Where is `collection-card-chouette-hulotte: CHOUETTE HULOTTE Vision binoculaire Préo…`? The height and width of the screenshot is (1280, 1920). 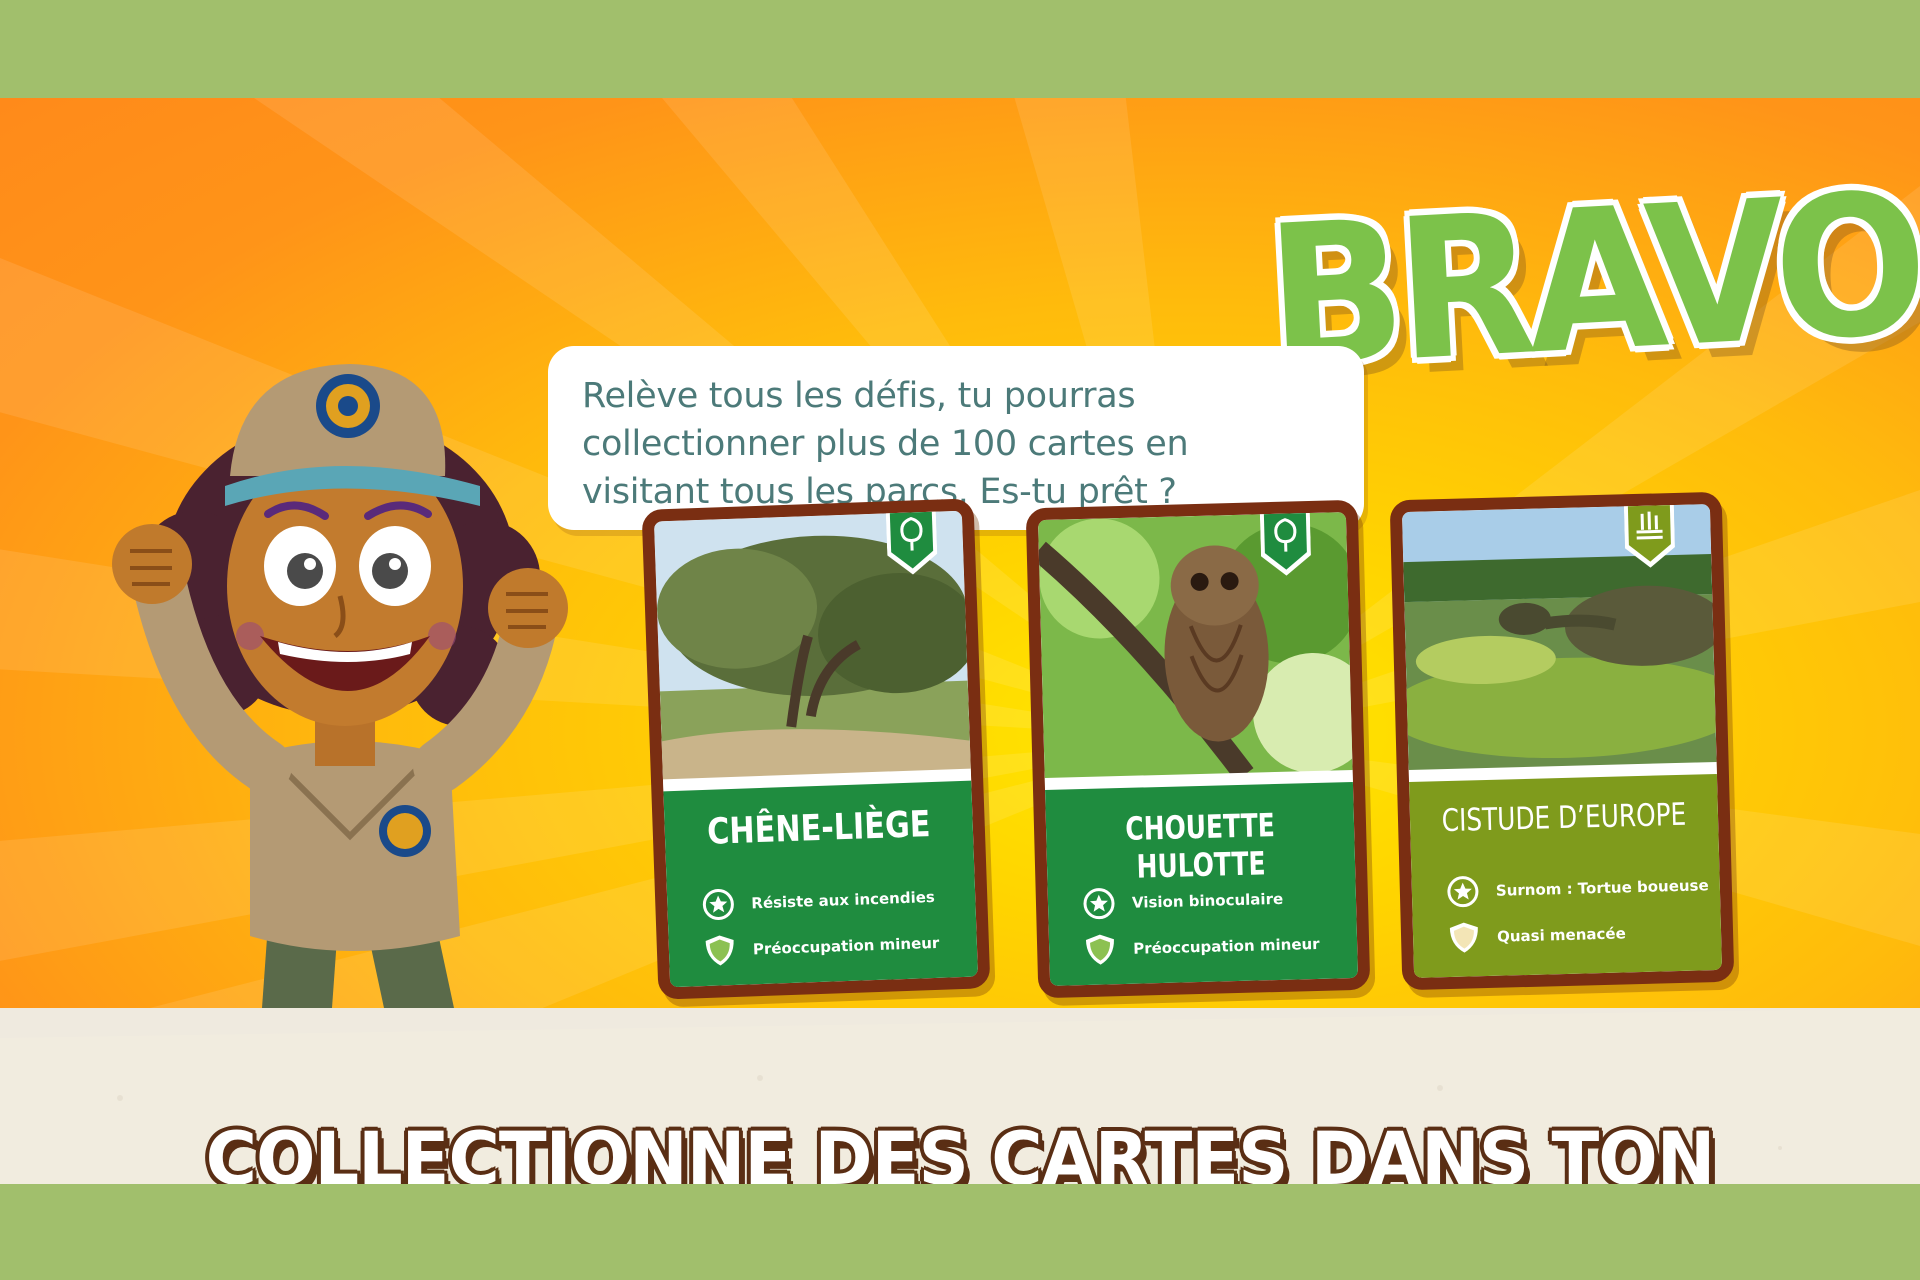
collection-card-chouette-hulotte: CHOUETTE HULOTTE Vision binoculaire Préo… is located at coordinates (1198, 749).